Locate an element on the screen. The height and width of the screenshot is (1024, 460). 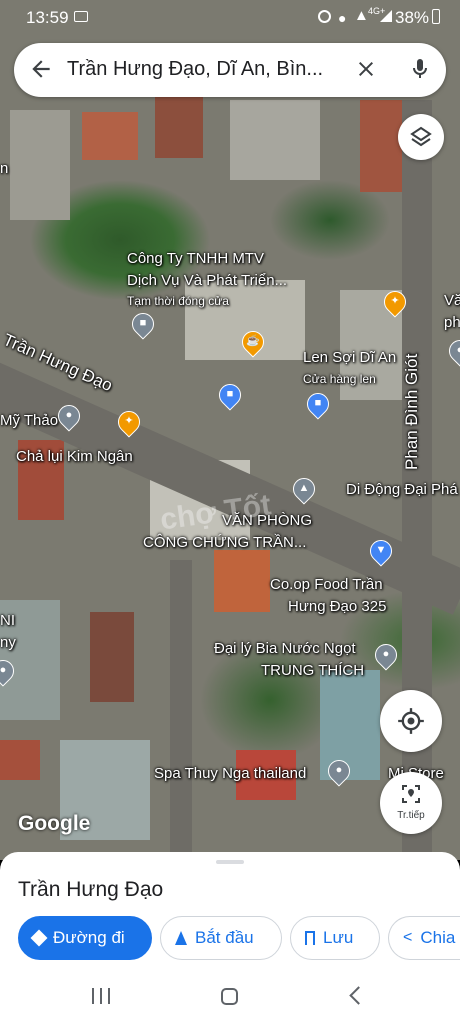
place-label-len-soi: Len Sợi Dĩ An is located at coordinates (349, 357).